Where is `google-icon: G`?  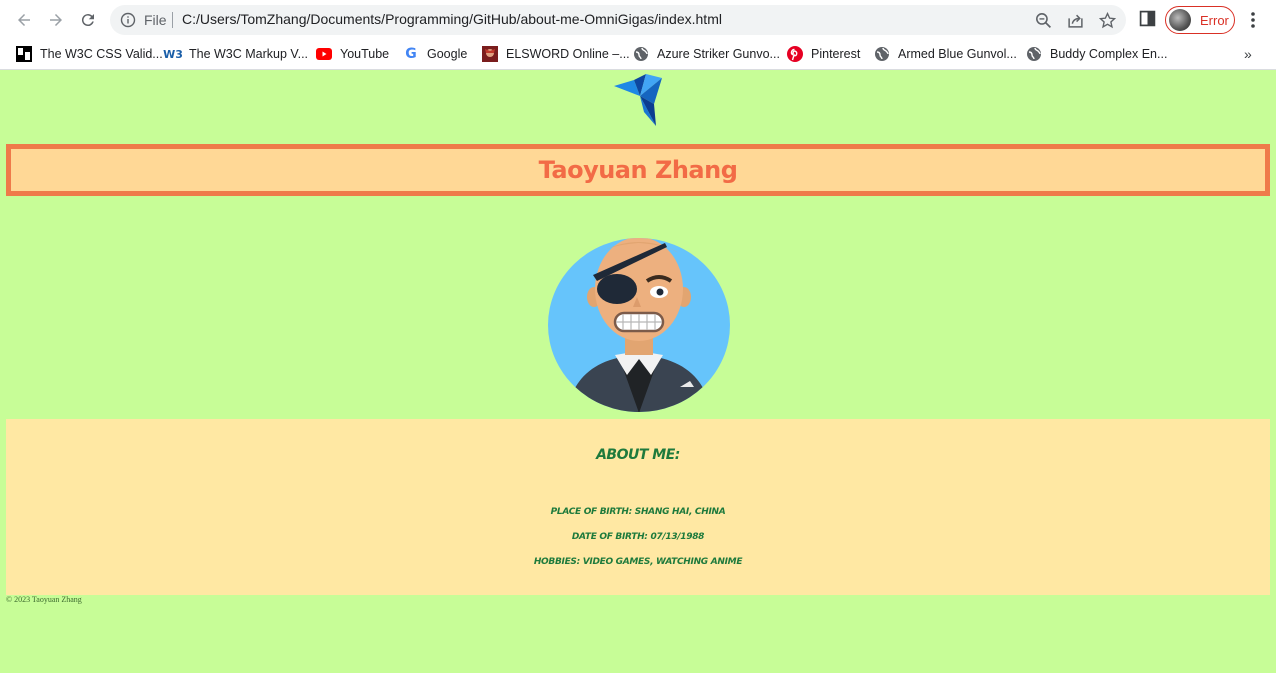
google-icon: G is located at coordinates (411, 54).